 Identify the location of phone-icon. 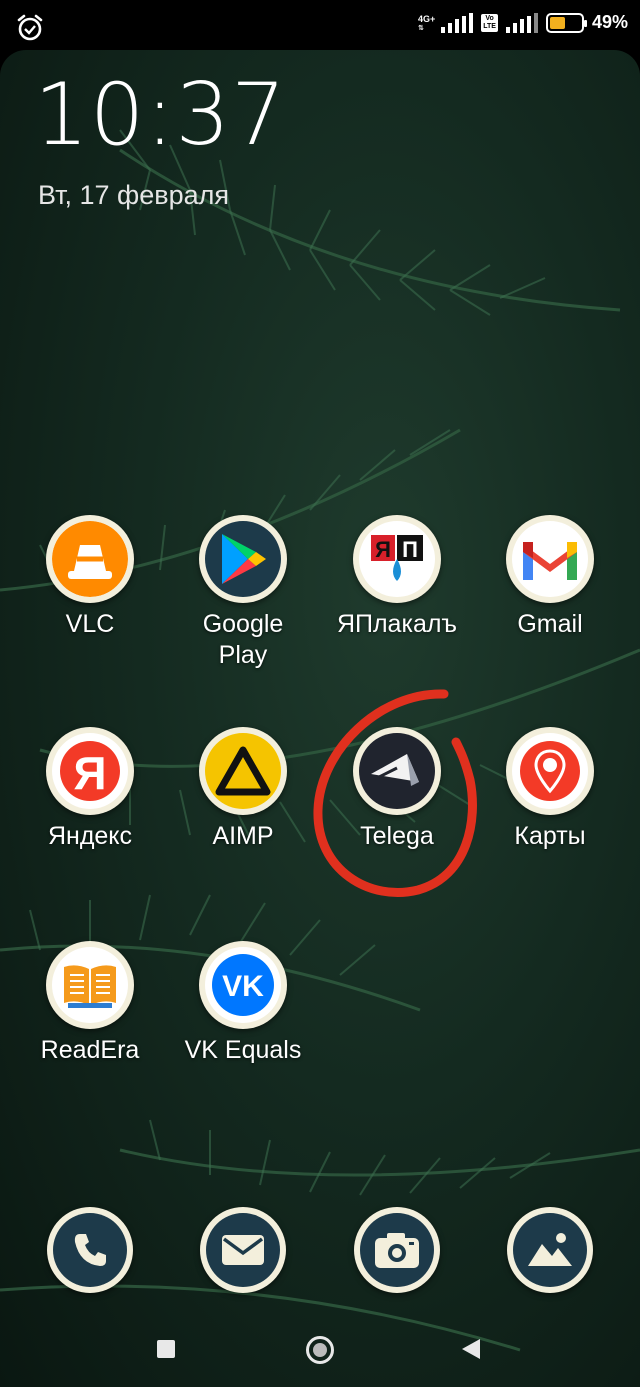
(90, 1250).